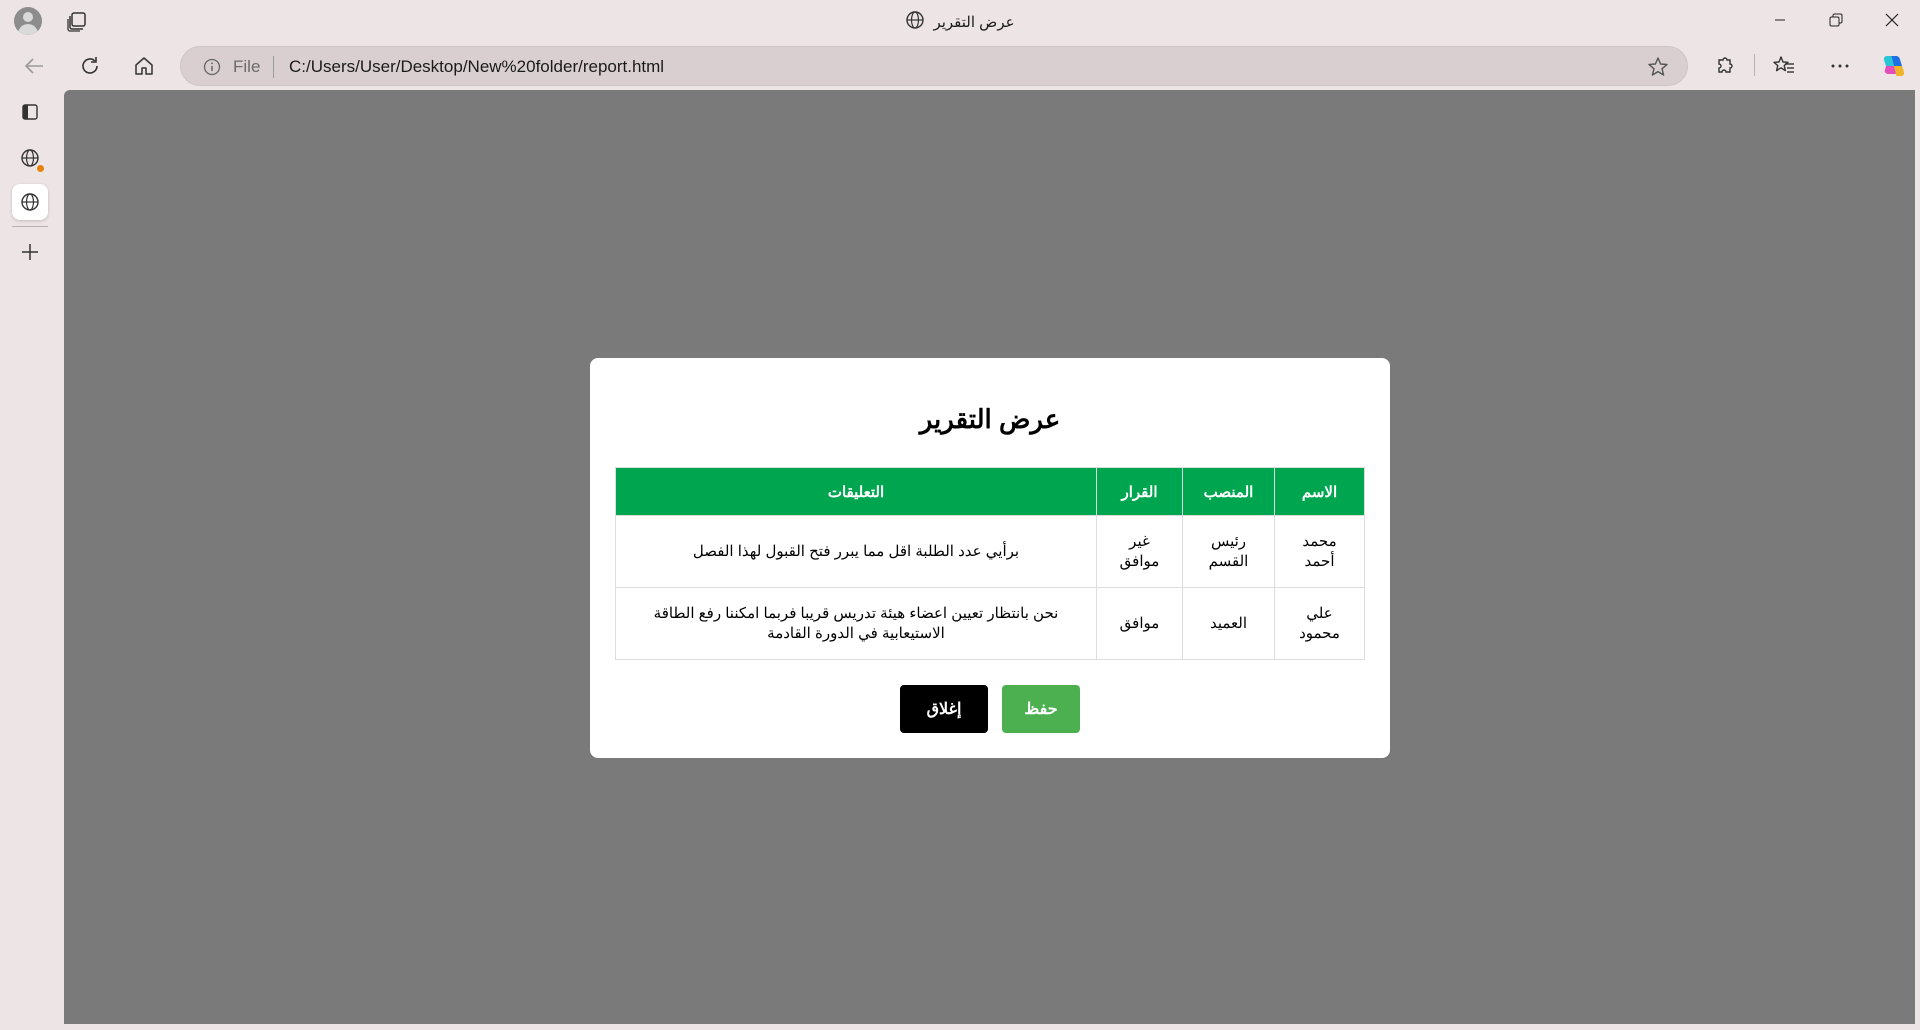  What do you see at coordinates (1319, 623) in the screenshot?
I see `cell-name: علي محمود` at bounding box center [1319, 623].